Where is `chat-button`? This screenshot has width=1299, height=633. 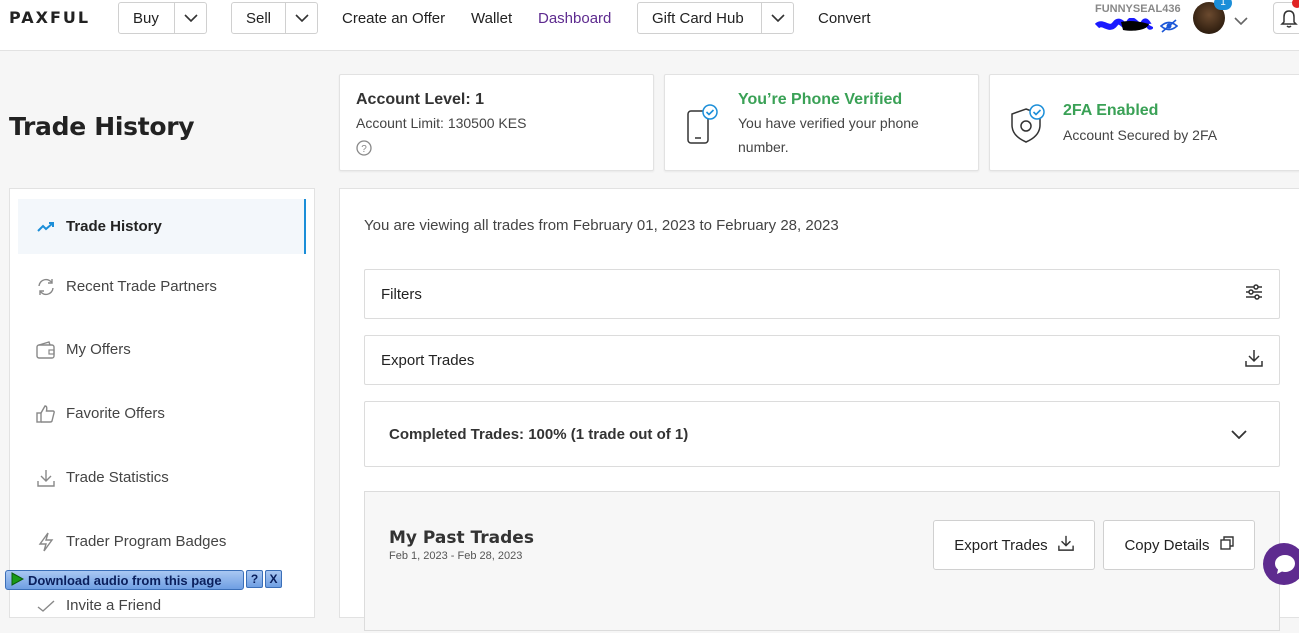
chat-button is located at coordinates (1281, 564).